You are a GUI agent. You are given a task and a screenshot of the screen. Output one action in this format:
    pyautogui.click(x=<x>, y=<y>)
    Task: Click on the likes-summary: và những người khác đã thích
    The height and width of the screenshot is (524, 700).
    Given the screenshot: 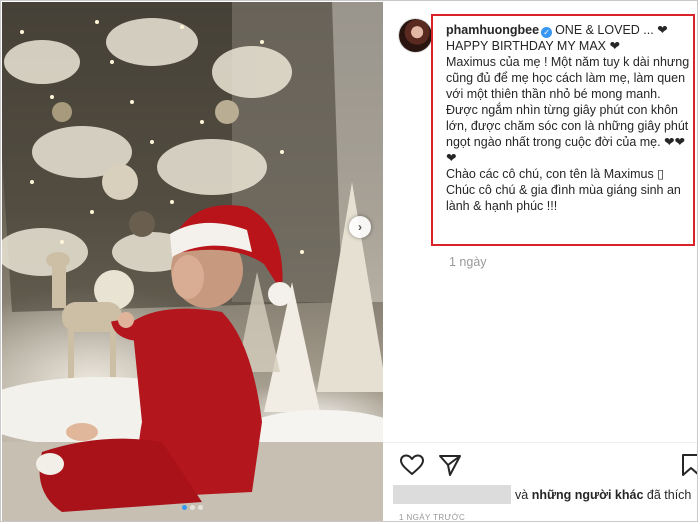 What is the action you would take?
    pyautogui.click(x=542, y=494)
    